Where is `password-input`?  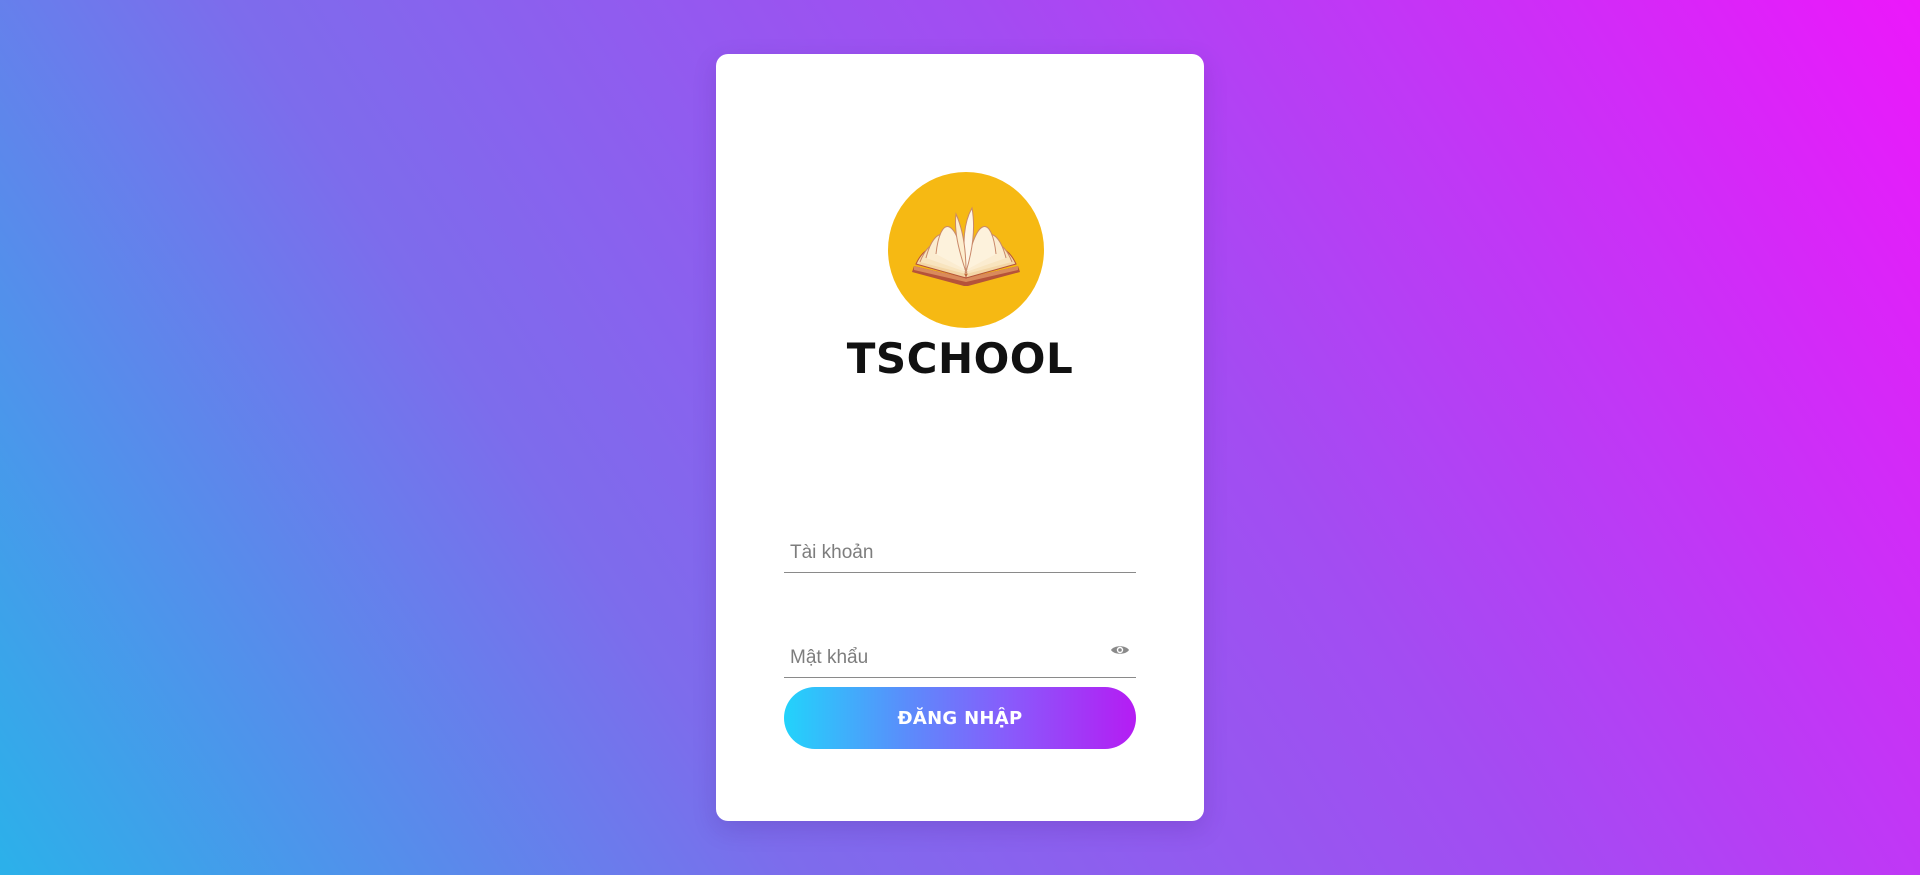
password-input is located at coordinates (937, 658).